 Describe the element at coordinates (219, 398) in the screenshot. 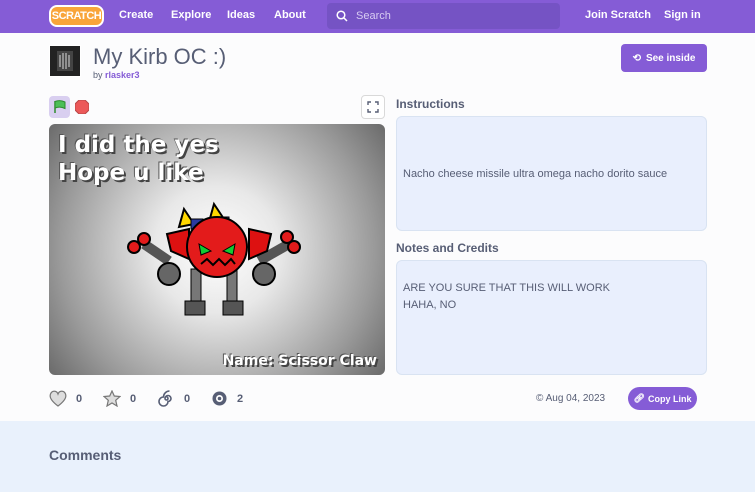

I see `eye-icon` at that location.